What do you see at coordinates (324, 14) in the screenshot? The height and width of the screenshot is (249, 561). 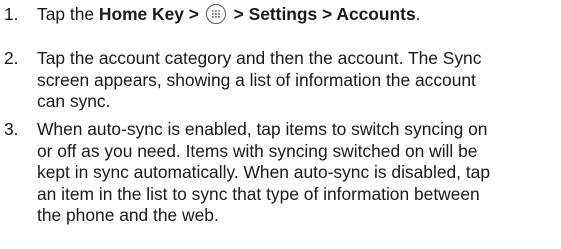 I see `settings-path-label: > Settings > Accounts` at bounding box center [324, 14].